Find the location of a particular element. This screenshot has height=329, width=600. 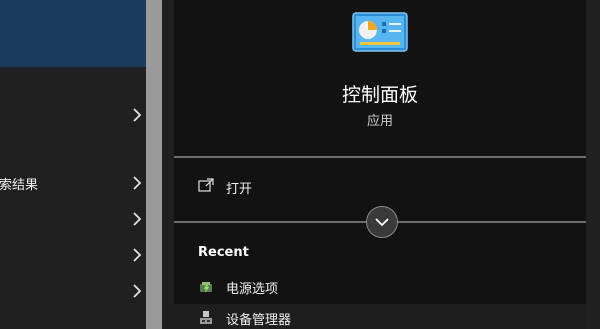

device-manager-icon is located at coordinates (206, 317).